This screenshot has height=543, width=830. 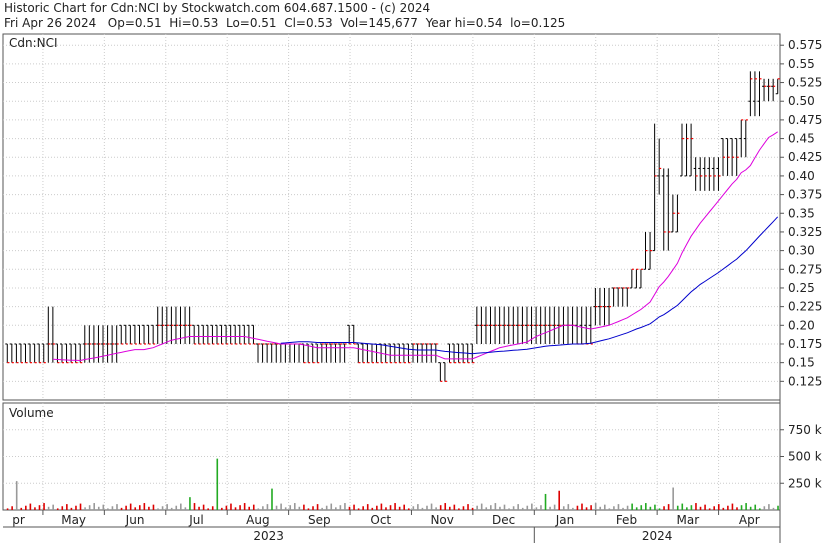 I want to click on price-tick-label: 0.475, so click(x=805, y=120).